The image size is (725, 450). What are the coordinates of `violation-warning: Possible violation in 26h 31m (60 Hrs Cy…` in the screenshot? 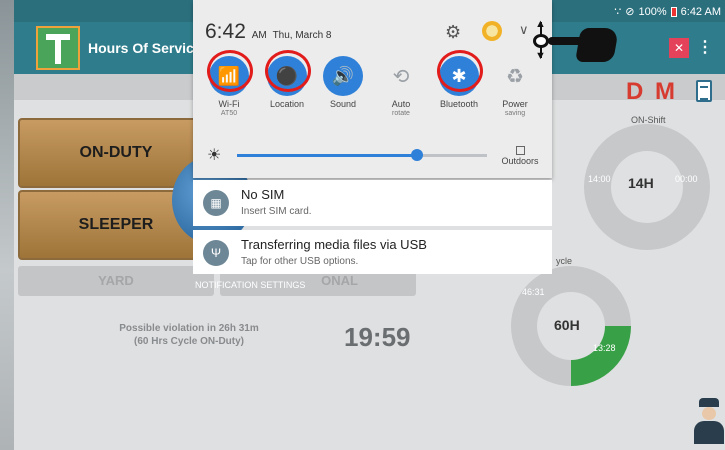 It's located at (189, 335).